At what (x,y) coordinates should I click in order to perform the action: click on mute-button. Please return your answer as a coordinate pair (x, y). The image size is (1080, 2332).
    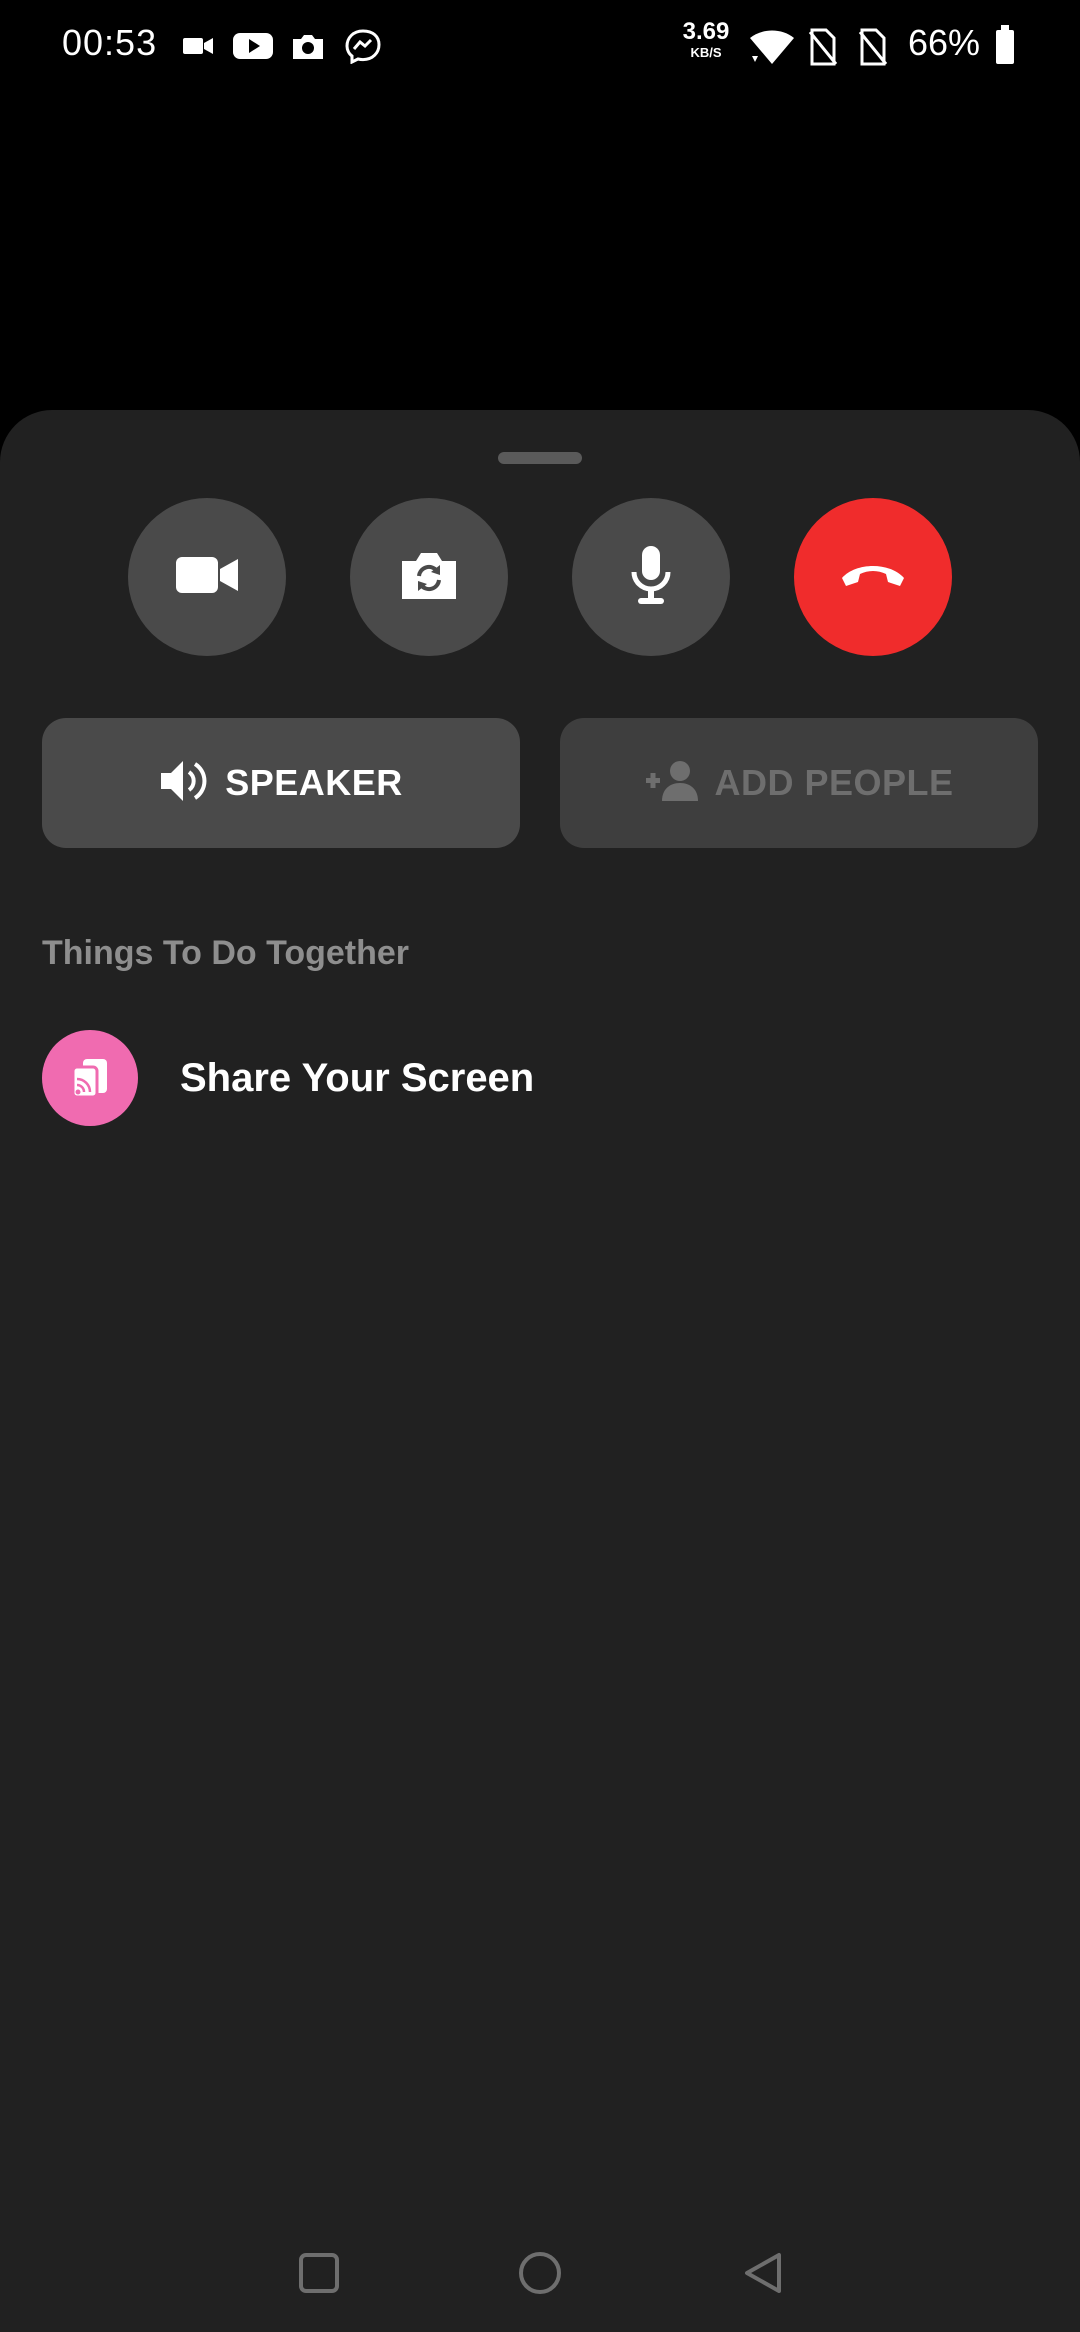
    Looking at the image, I should click on (651, 577).